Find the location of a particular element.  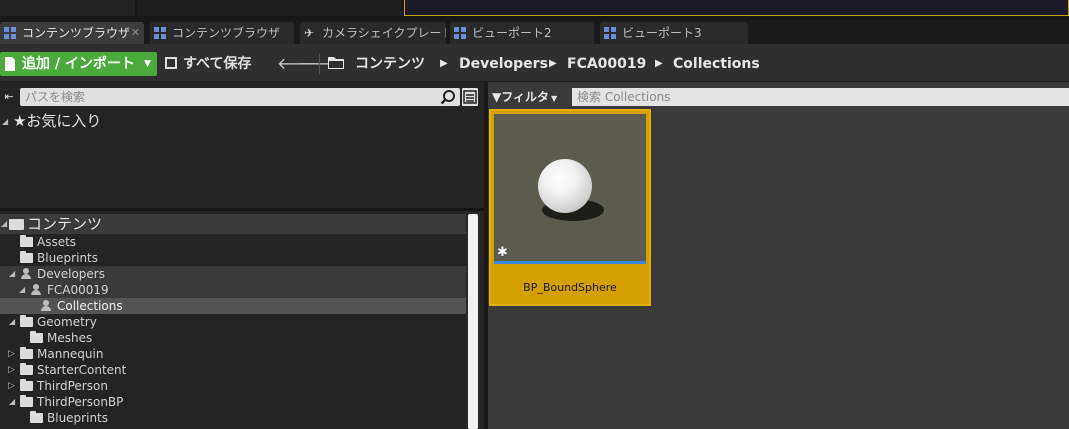

tab-content-browser-2: コンテンツブラウザ is located at coordinates (222, 33).